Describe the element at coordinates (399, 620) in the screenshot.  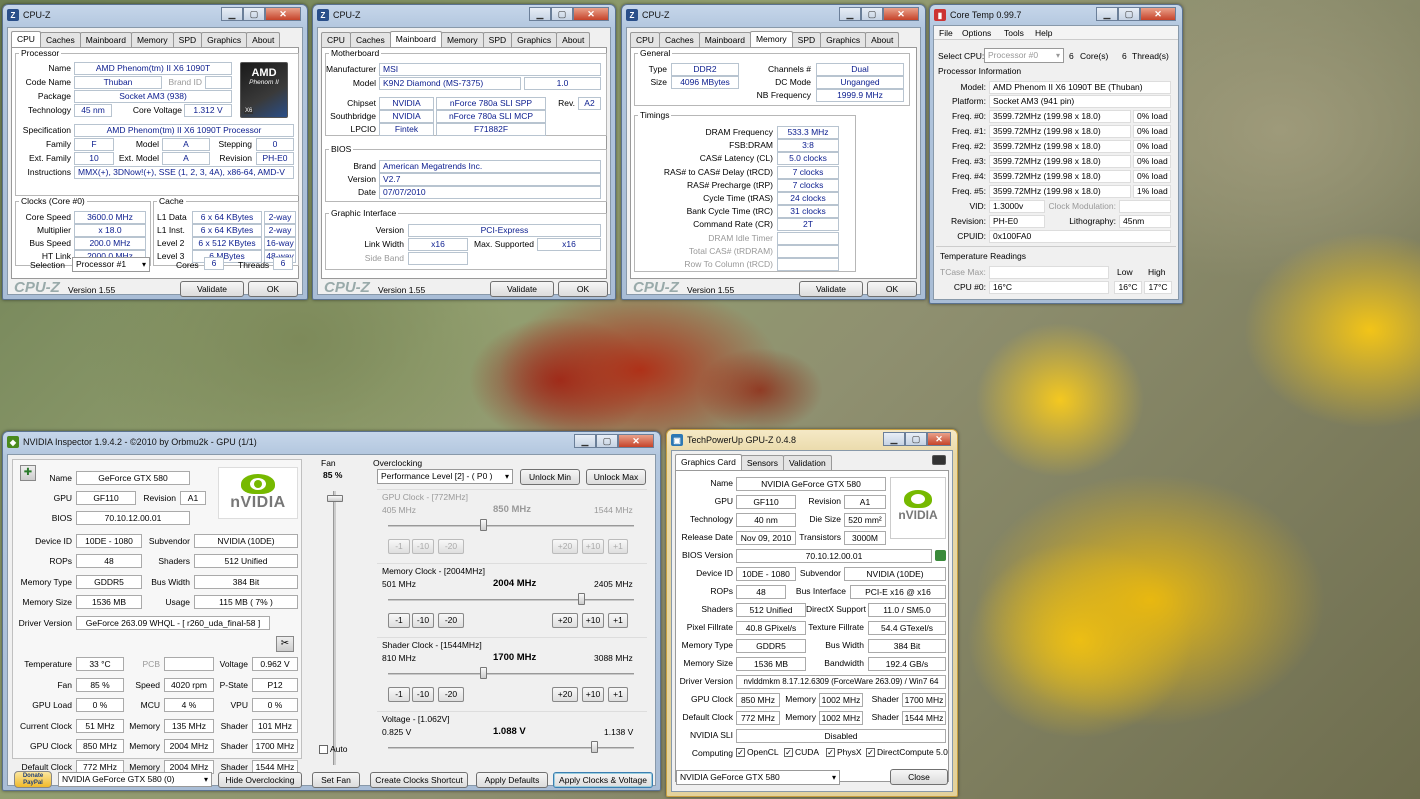
I see `memclk-step-m1-button: -1` at that location.